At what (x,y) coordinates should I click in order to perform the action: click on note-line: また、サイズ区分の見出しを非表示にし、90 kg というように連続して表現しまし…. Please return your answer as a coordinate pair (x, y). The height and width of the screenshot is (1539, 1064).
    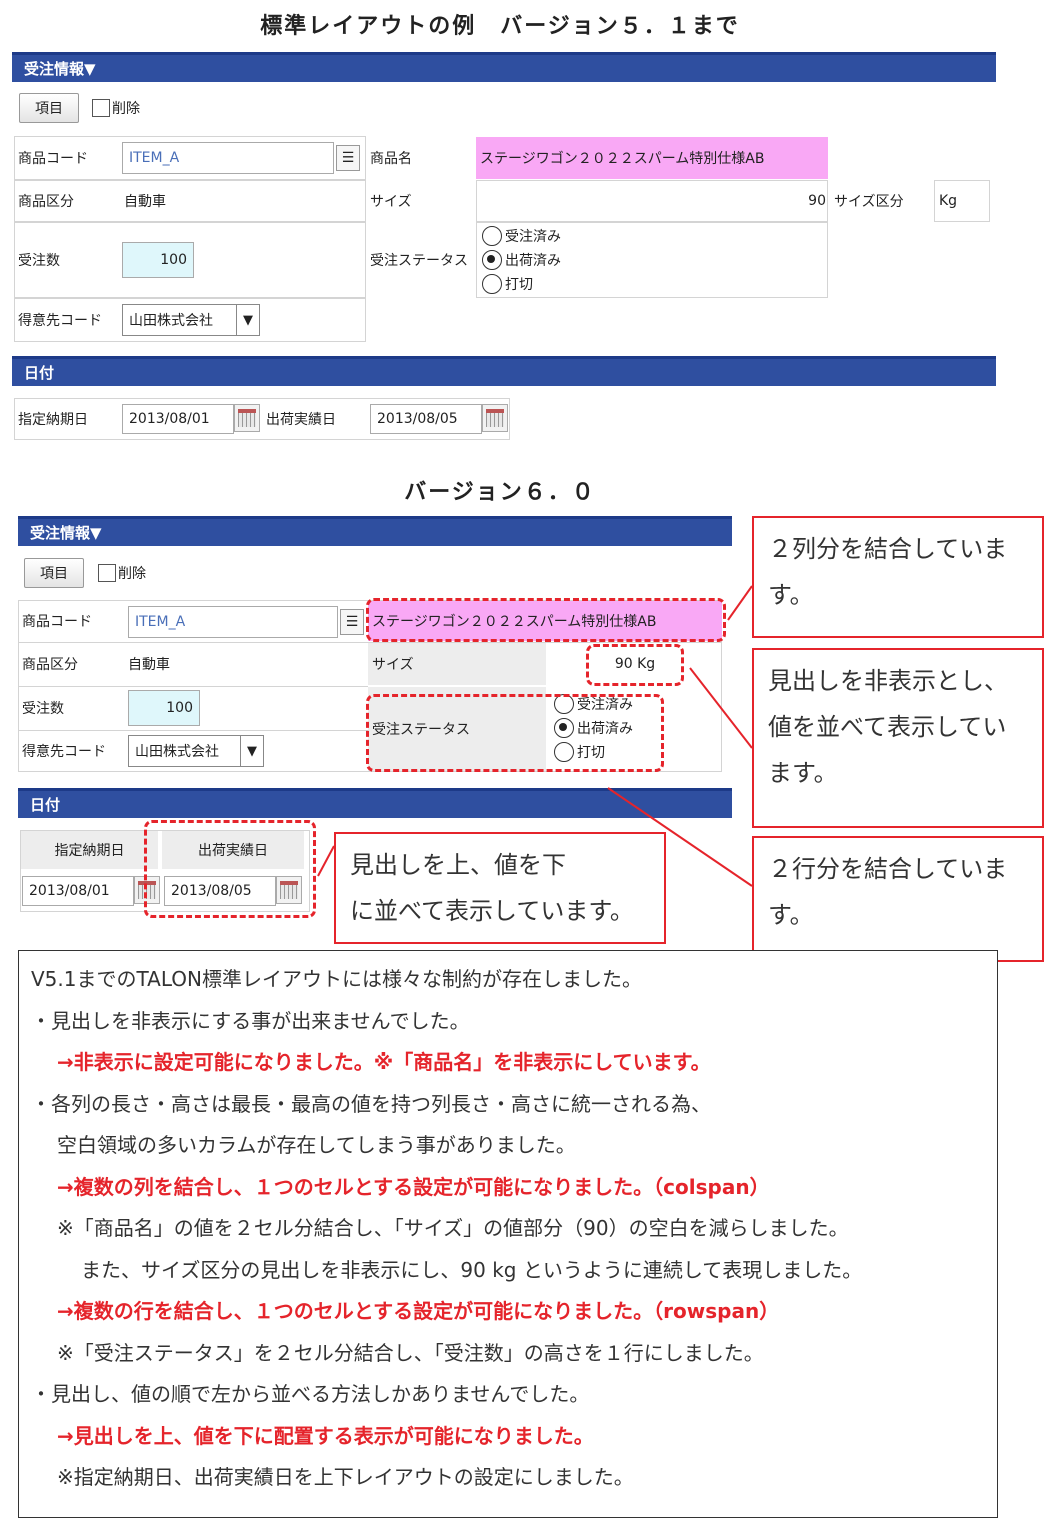
    Looking at the image, I should click on (472, 1269).